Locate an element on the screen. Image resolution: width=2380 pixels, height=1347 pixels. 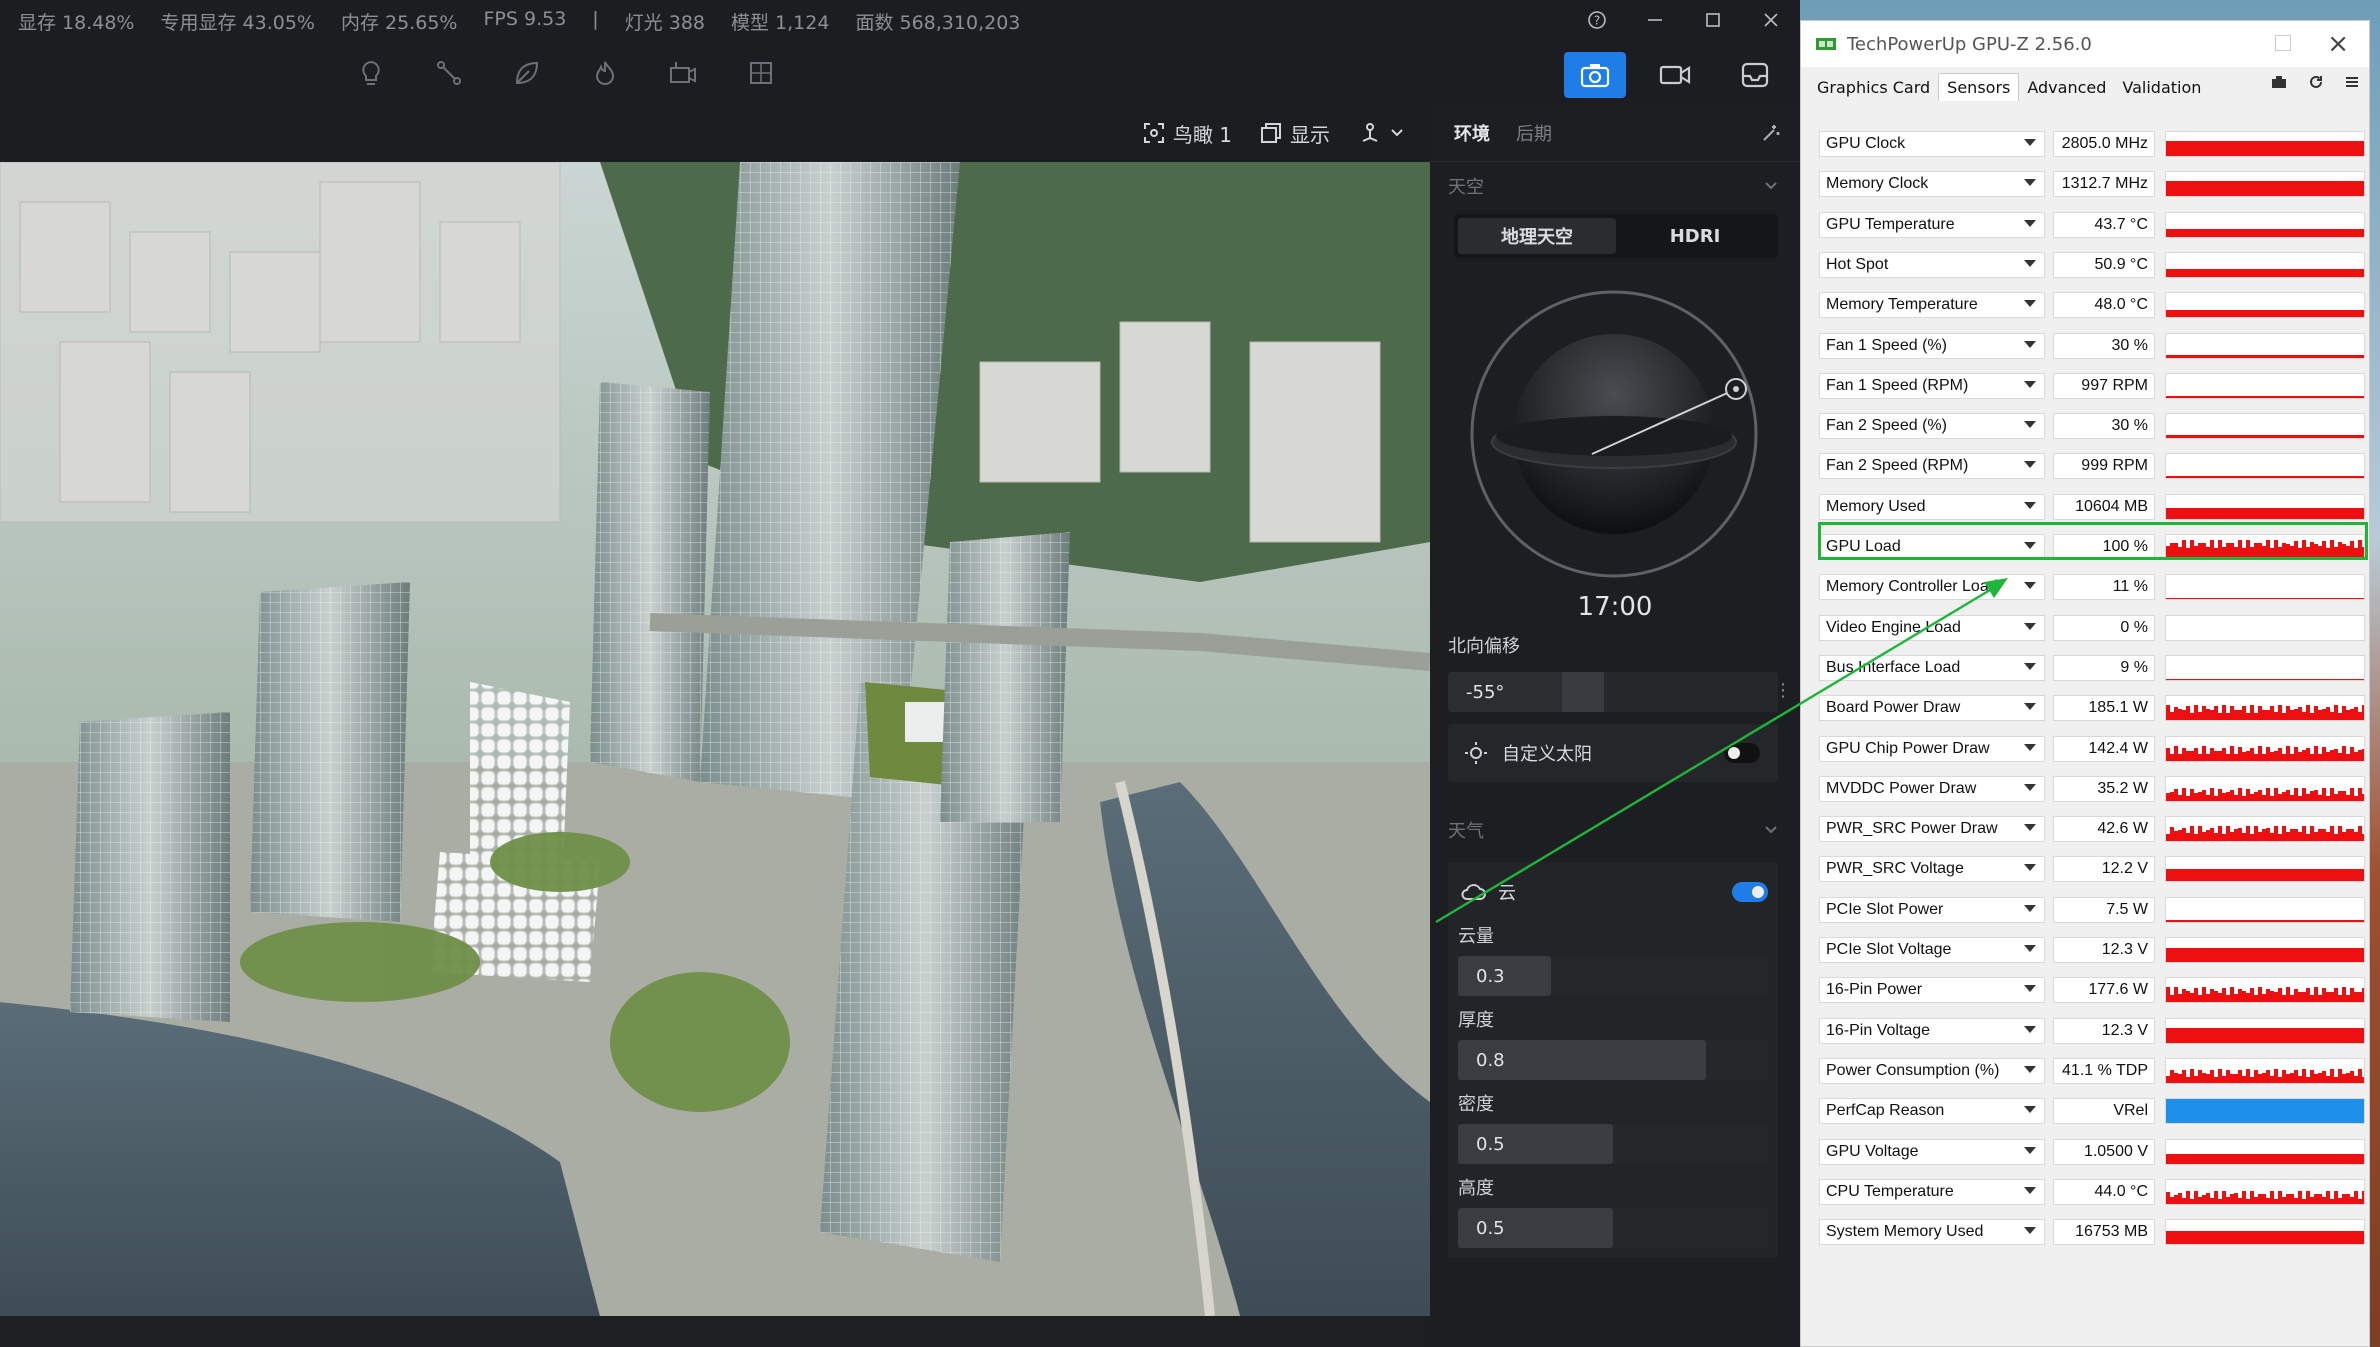
sensor-name: Power Consumption (%) is located at coordinates (1932, 1070).